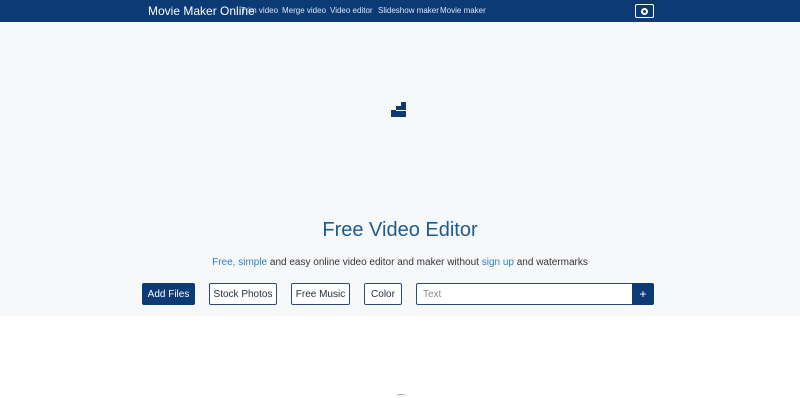 The height and width of the screenshot is (398, 800). What do you see at coordinates (498, 262) in the screenshot?
I see `sign-up-link: sign up` at bounding box center [498, 262].